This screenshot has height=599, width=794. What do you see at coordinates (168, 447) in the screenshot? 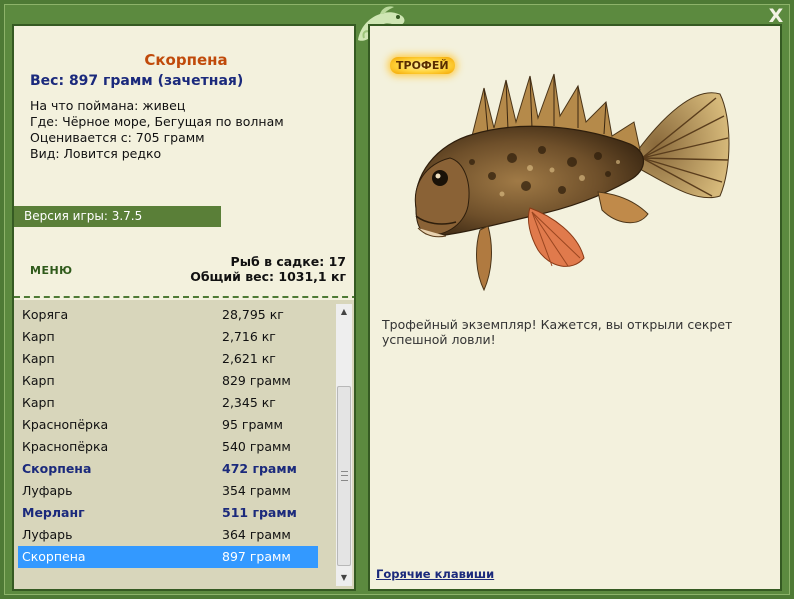
I see `list-item: Краснопёрка 540 грамм` at bounding box center [168, 447].